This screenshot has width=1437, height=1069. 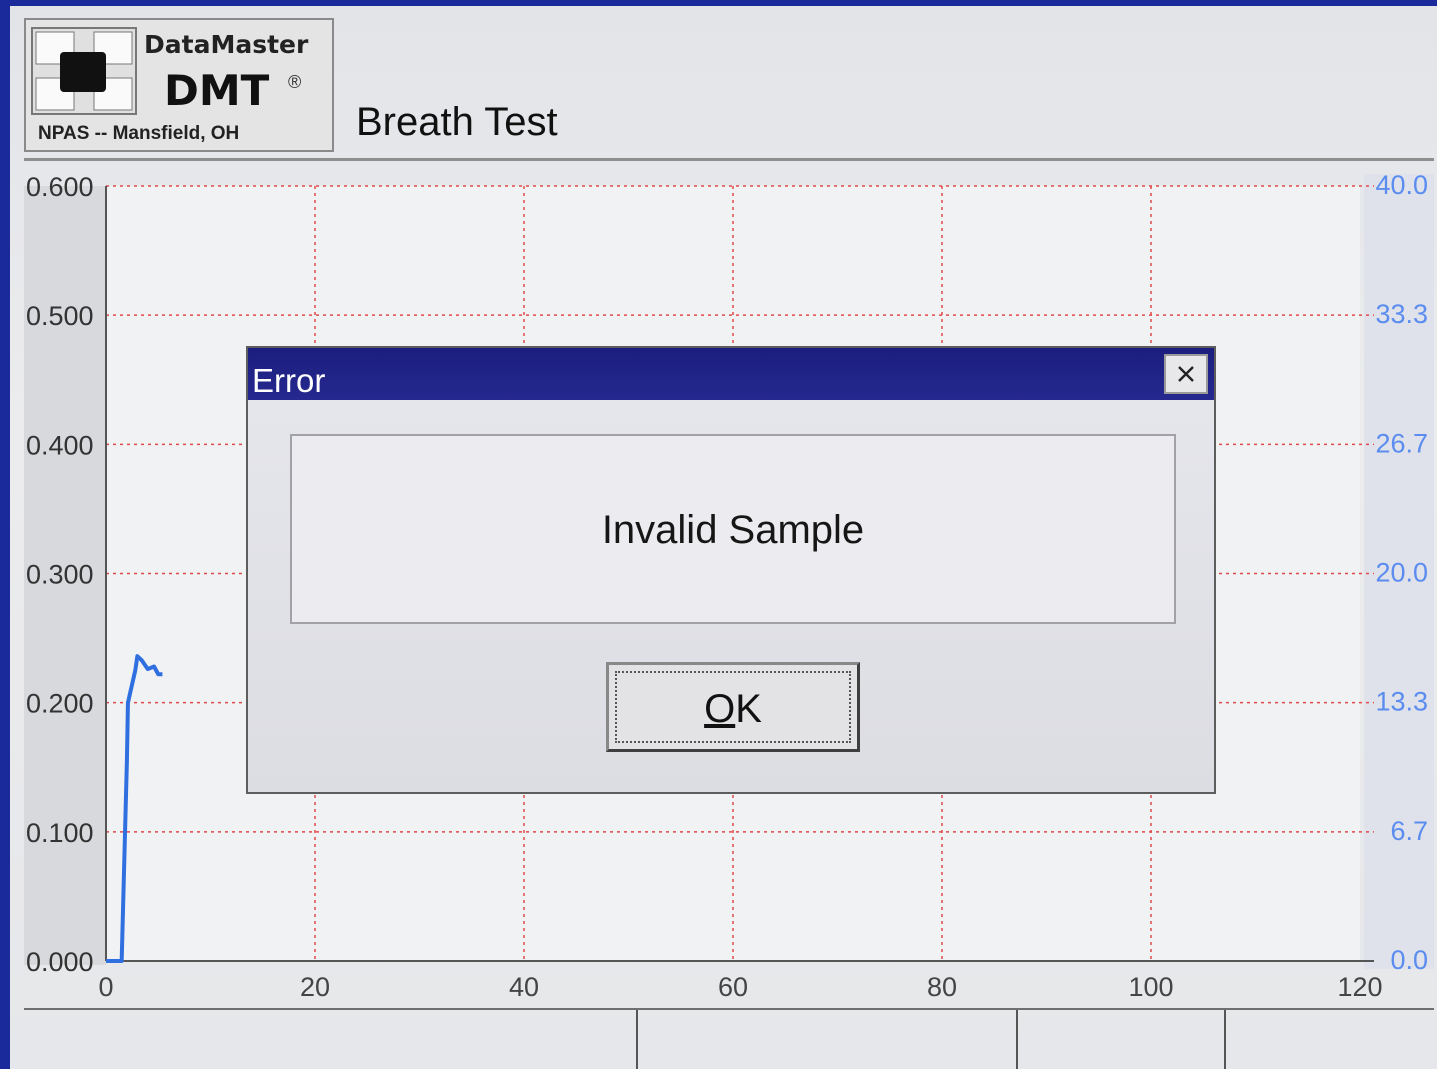 What do you see at coordinates (60, 833) in the screenshot?
I see `y-tick-label-left: 0.100` at bounding box center [60, 833].